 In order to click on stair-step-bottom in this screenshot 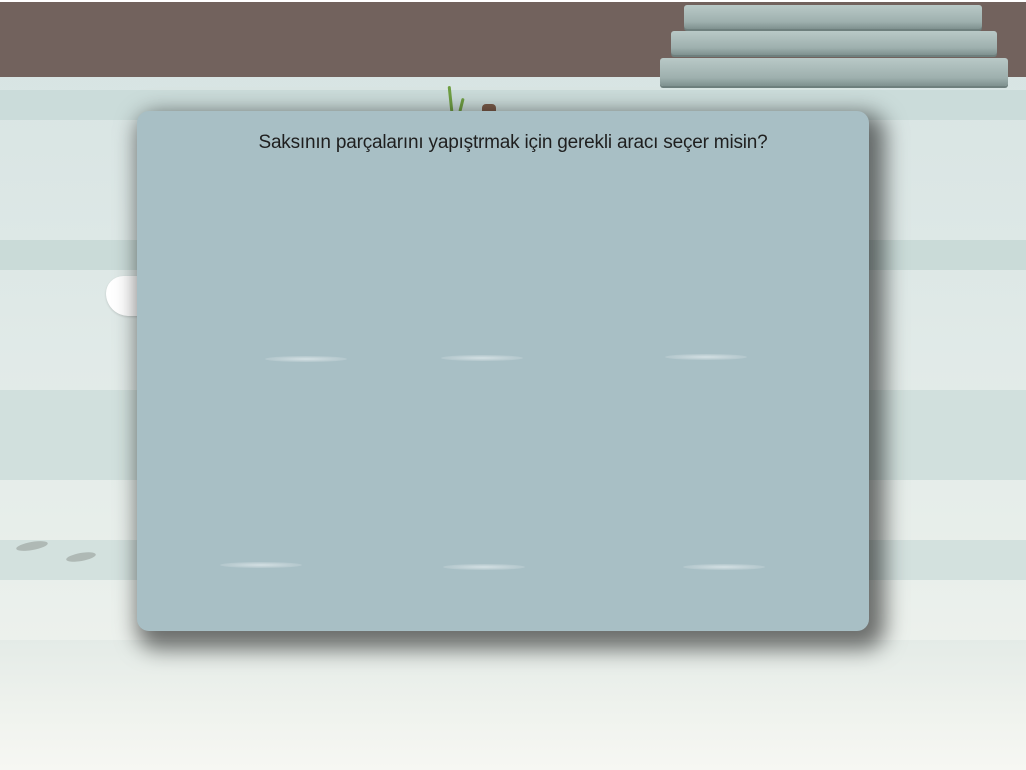, I will do `click(834, 72)`.